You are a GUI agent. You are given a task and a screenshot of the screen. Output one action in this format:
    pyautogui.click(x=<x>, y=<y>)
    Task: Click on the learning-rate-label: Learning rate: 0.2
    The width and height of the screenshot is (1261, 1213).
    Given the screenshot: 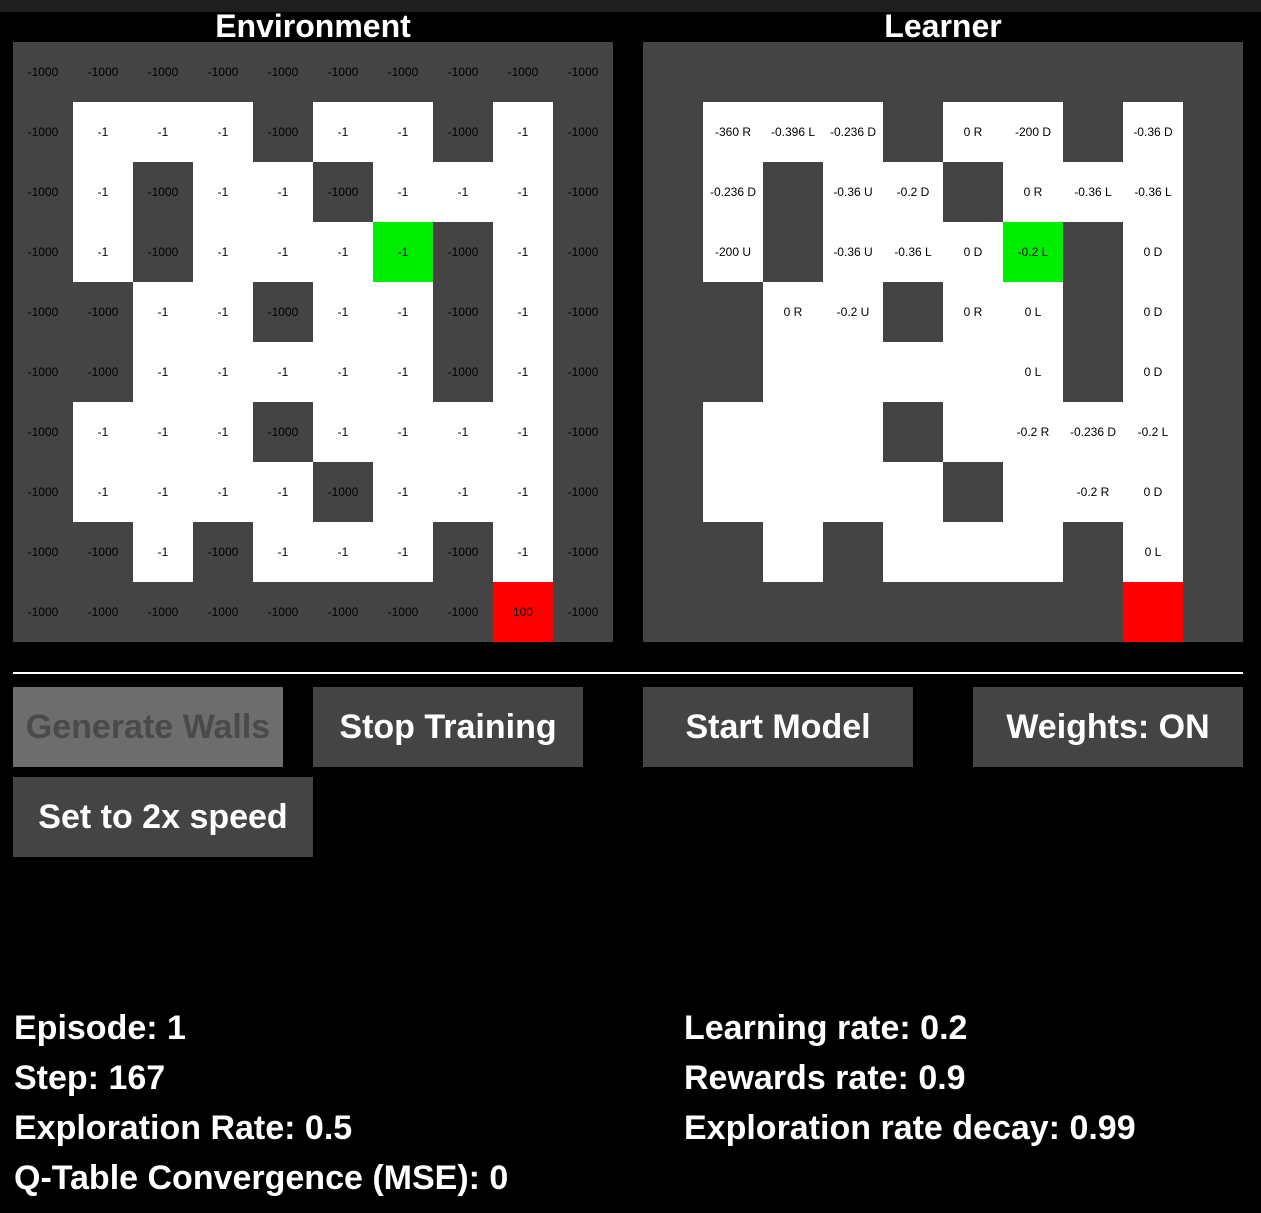 What is the action you would take?
    pyautogui.click(x=826, y=1028)
    